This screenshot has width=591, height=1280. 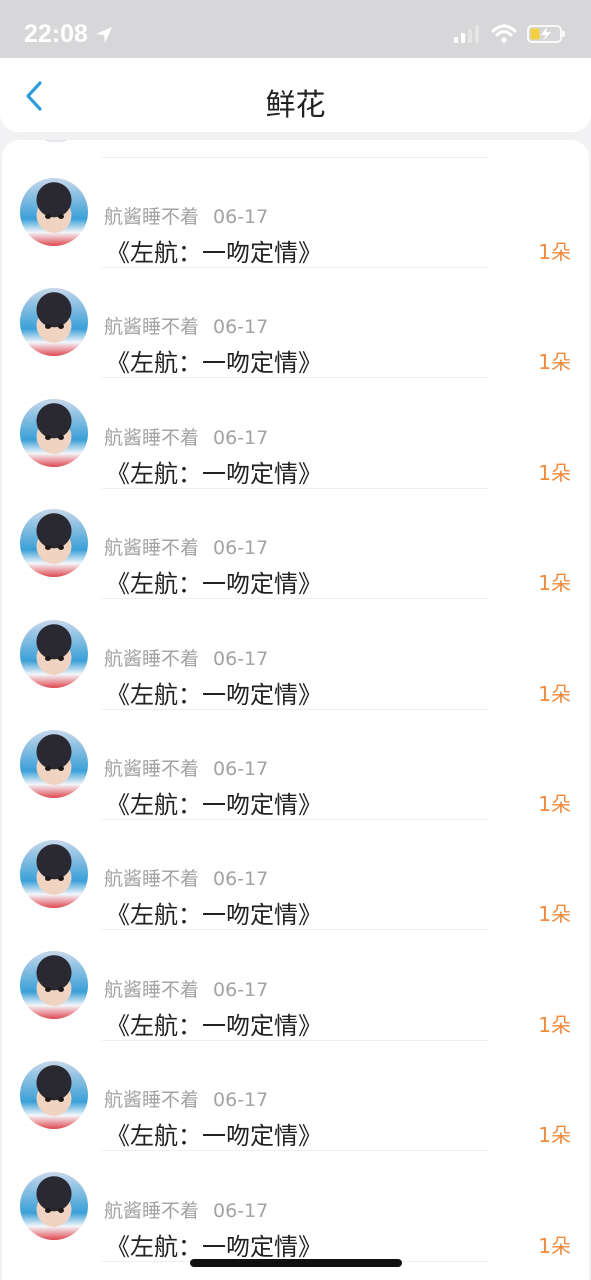 What do you see at coordinates (296, 1263) in the screenshot?
I see `home-indicator` at bounding box center [296, 1263].